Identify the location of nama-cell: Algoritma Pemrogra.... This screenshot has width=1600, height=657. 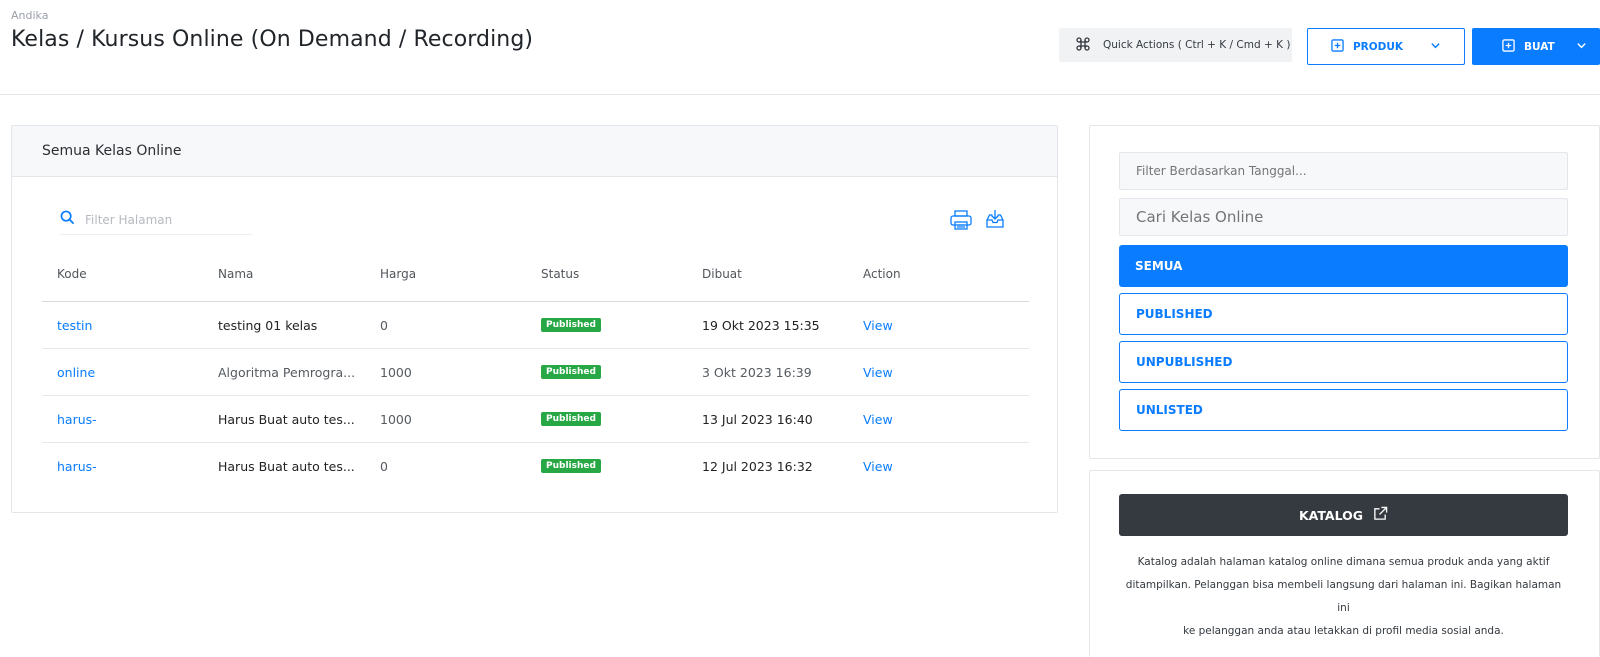
(287, 372).